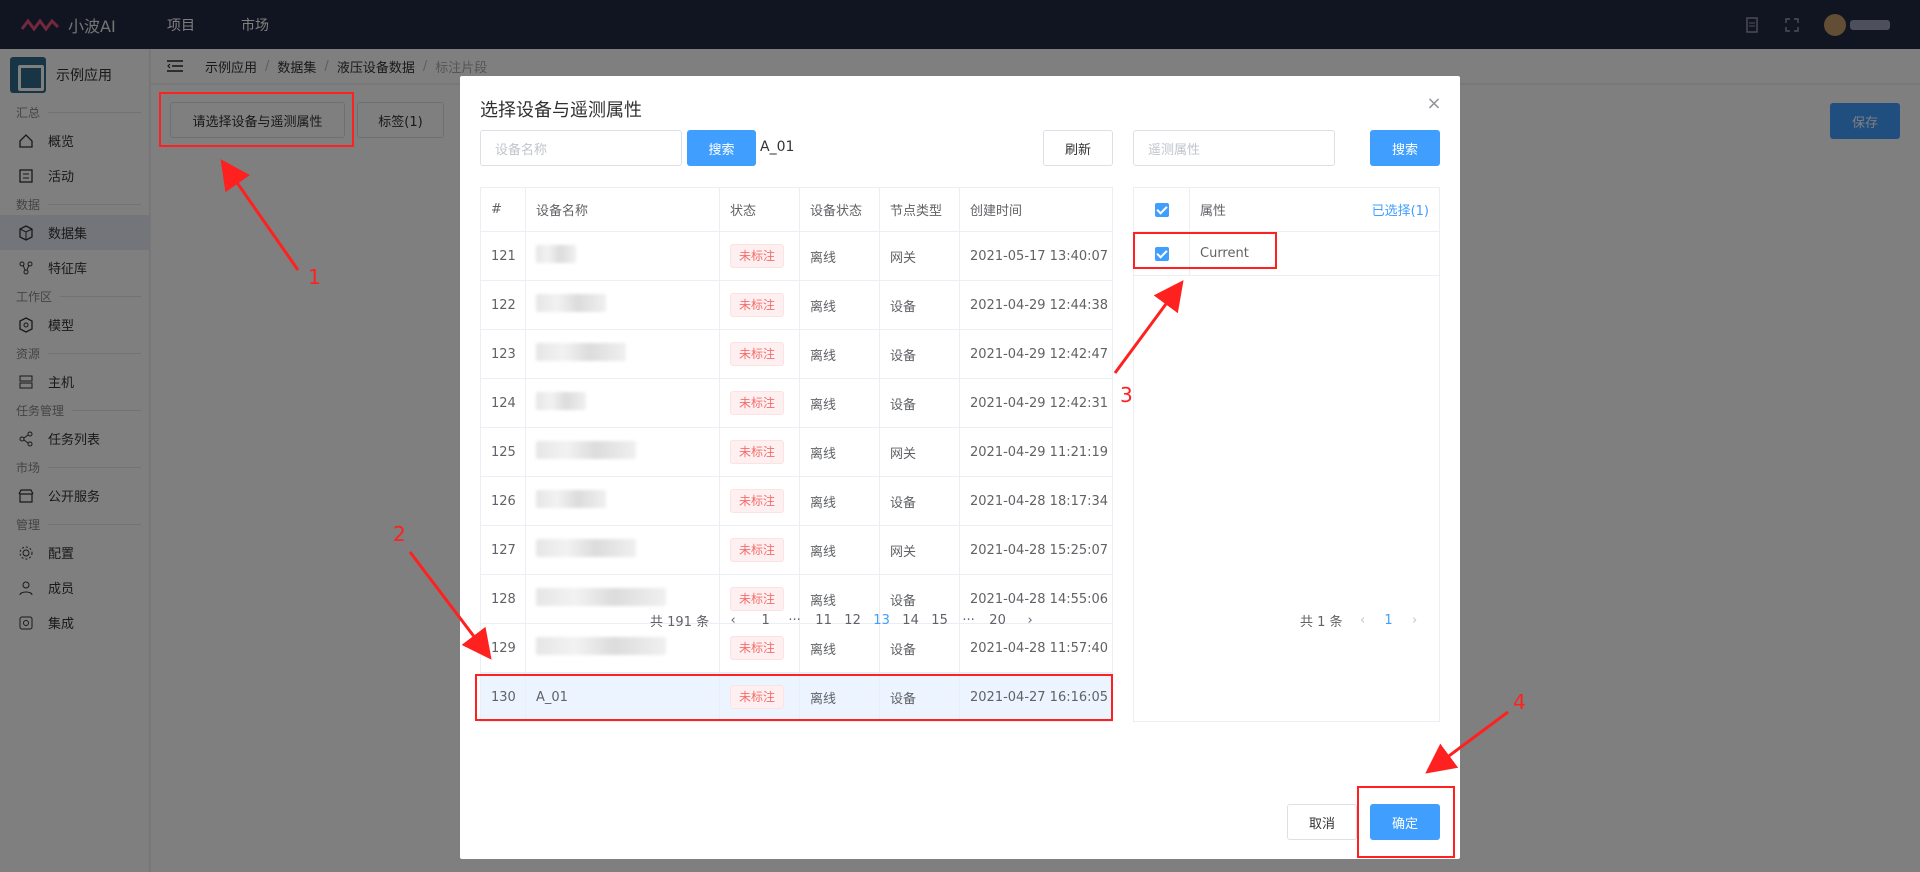 The image size is (1920, 872). Describe the element at coordinates (1234, 148) in the screenshot. I see `attr-search-input: 遥测属性` at that location.